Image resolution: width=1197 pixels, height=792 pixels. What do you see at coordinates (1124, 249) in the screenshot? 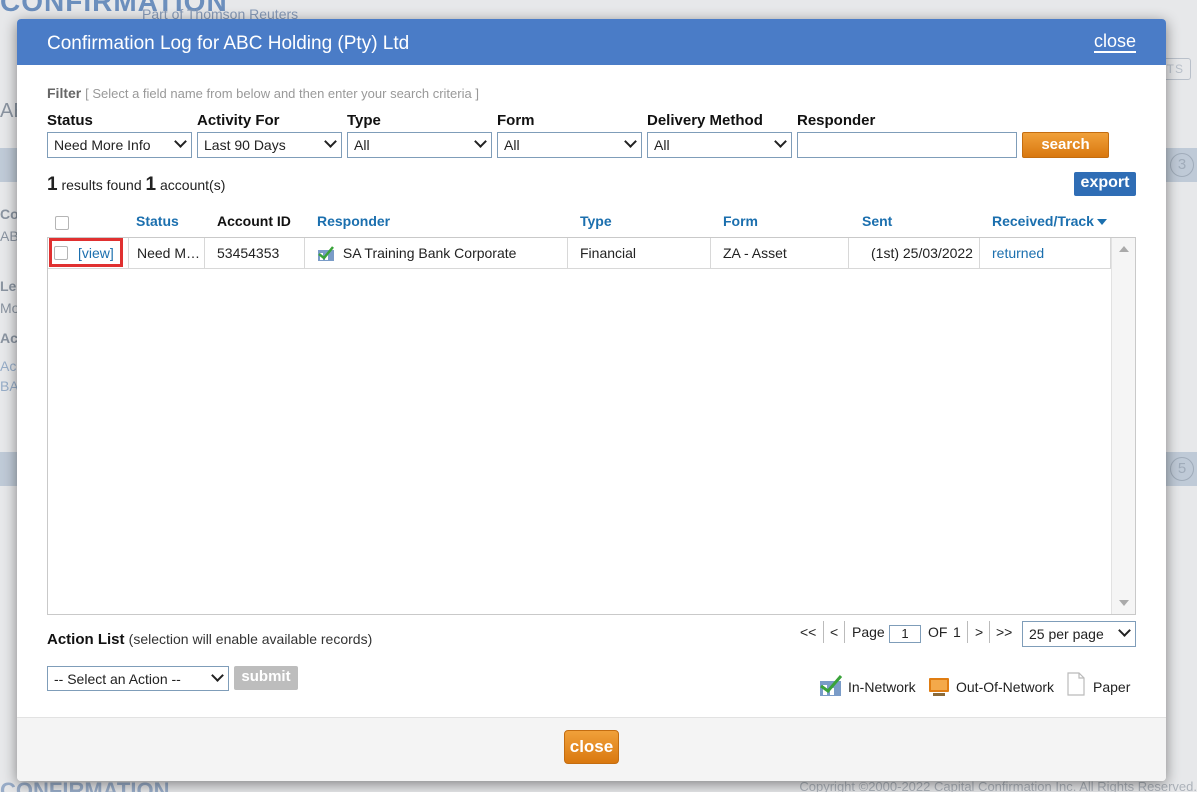
I see `scroll-up-icon` at bounding box center [1124, 249].